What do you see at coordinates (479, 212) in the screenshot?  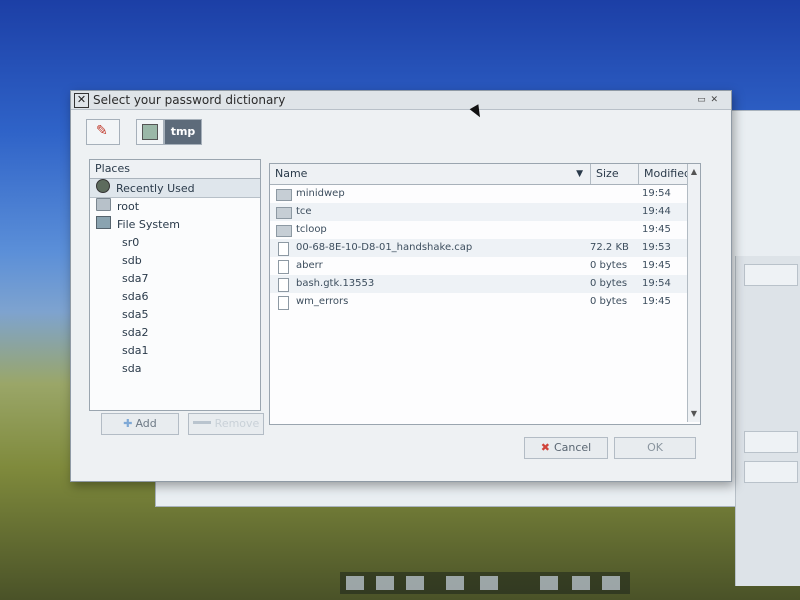 I see `file-row: tce 19:44` at bounding box center [479, 212].